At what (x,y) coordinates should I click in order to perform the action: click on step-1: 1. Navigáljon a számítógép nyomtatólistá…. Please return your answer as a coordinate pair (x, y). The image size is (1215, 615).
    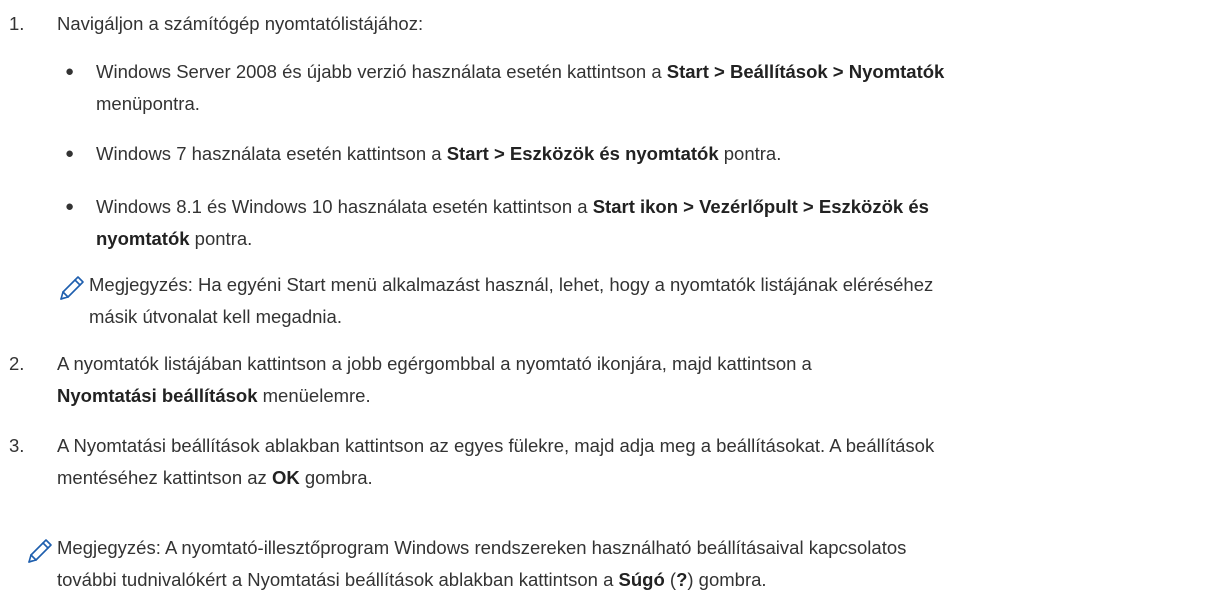
    Looking at the image, I should click on (605, 24).